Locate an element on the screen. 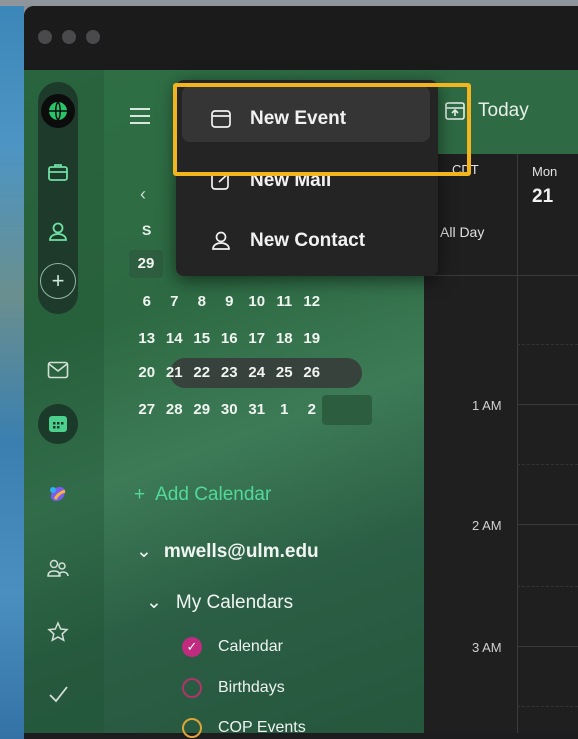 The image size is (578, 739). star-icon is located at coordinates (58, 632).